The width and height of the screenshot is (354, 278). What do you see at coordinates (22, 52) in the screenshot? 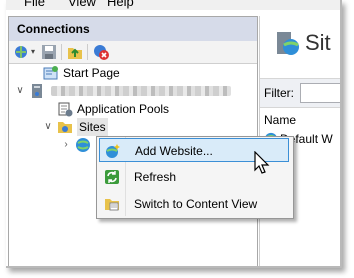
I see `connect-icon` at bounding box center [22, 52].